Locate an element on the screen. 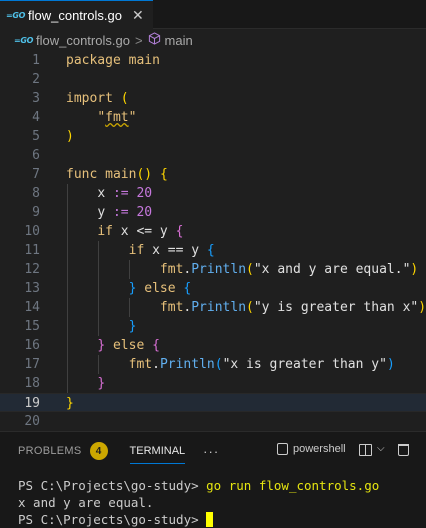  code-line: 18 } is located at coordinates (213, 383).